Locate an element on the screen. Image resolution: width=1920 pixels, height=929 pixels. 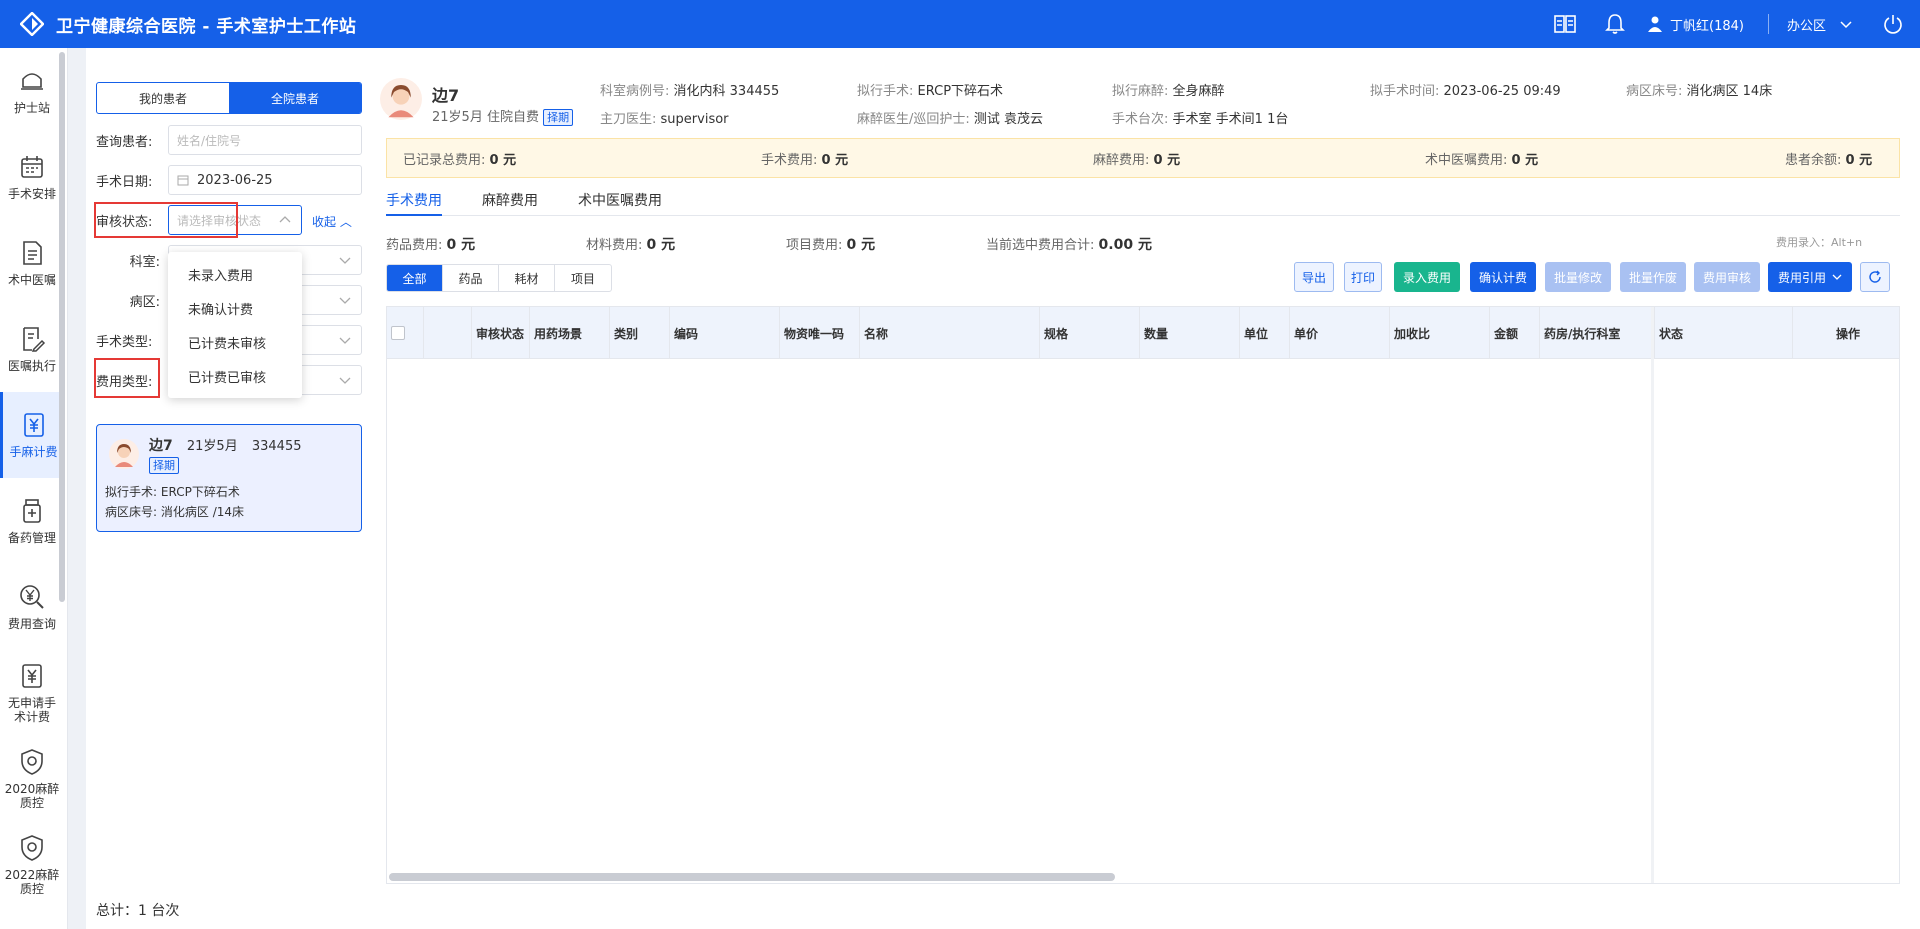
nav-item-qc-2022: 2022麻醉质控 is located at coordinates (32, 865).